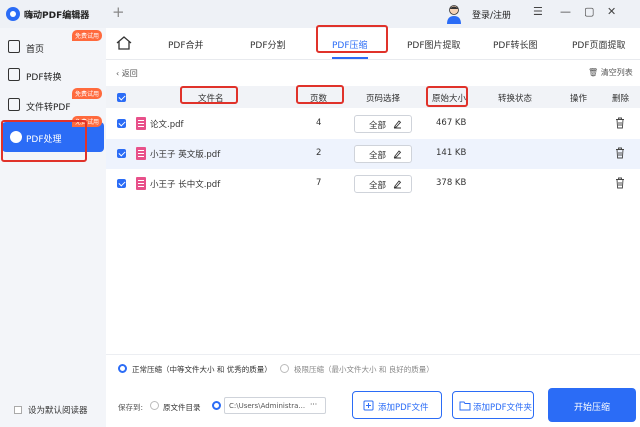  Describe the element at coordinates (319, 153) in the screenshot. I see `page-count: 2` at that location.